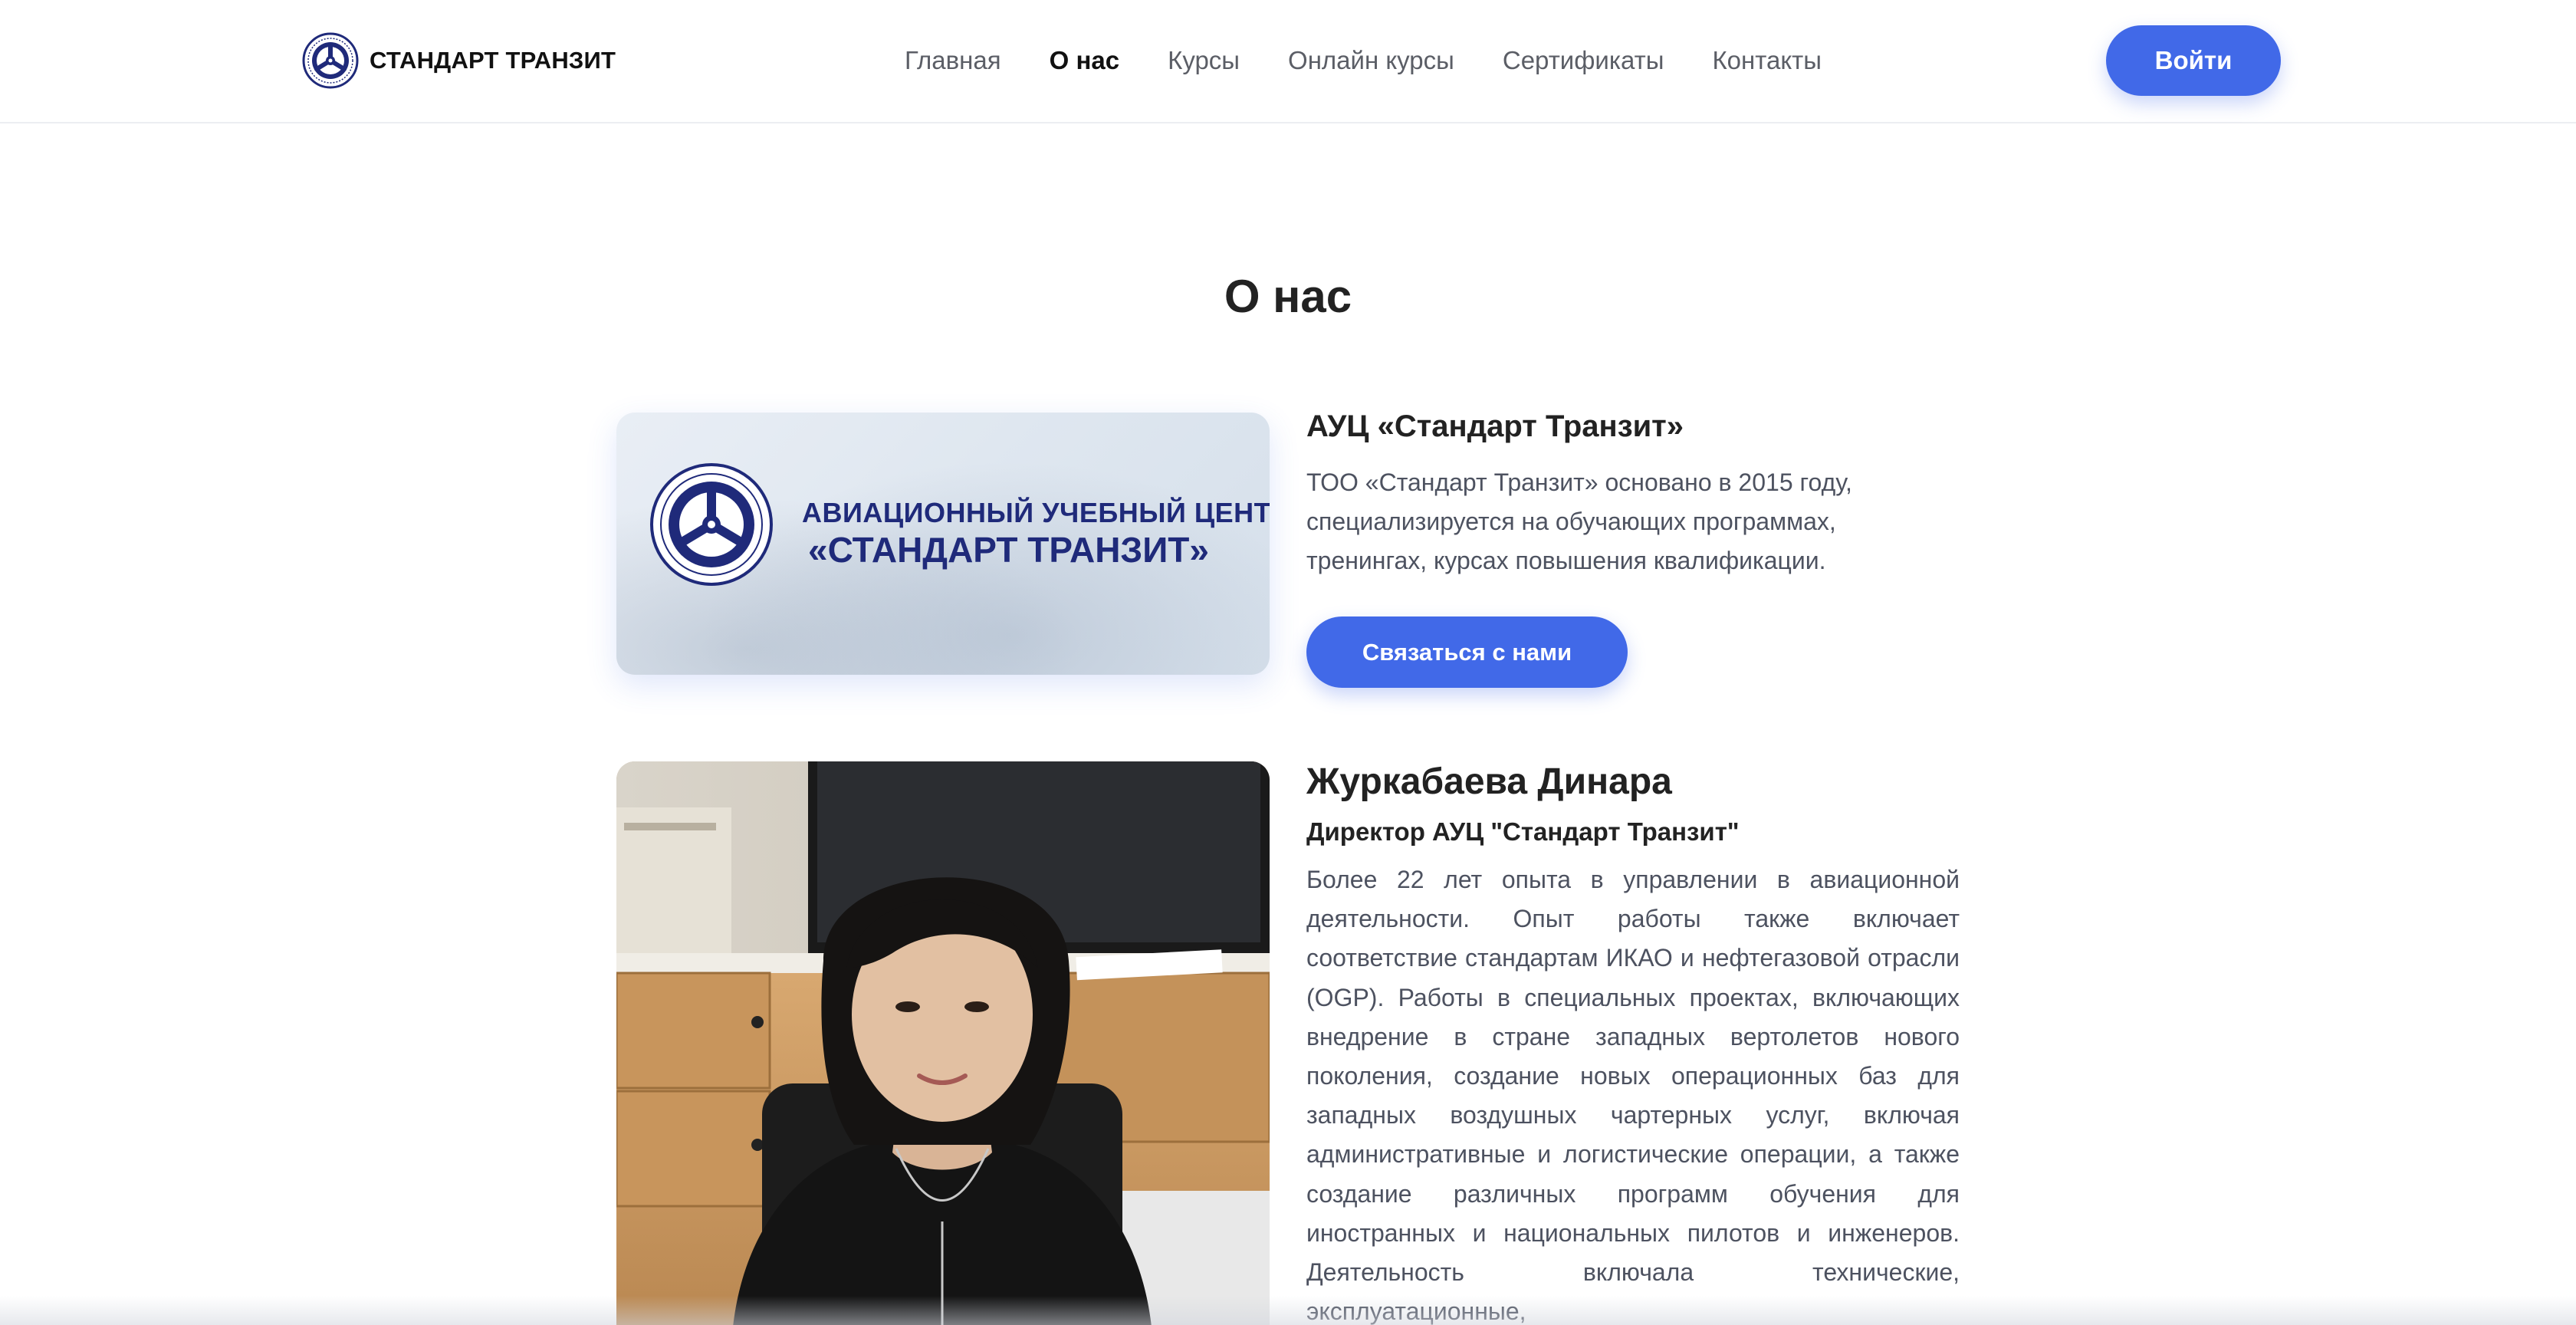  I want to click on site-logo: СТАНДАРТ ТРАНЗИТ, so click(459, 60).